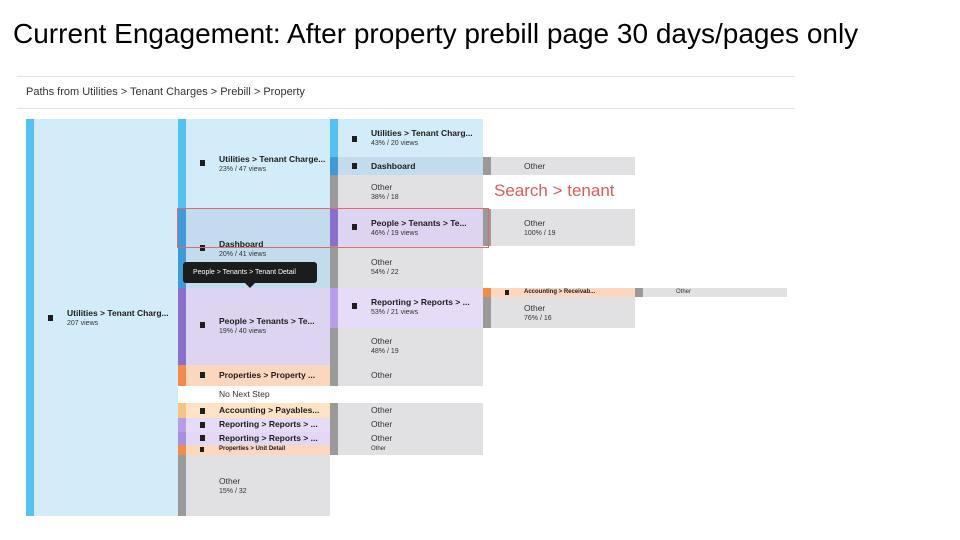  Describe the element at coordinates (410, 425) in the screenshot. I see `node-other-2f` at that location.